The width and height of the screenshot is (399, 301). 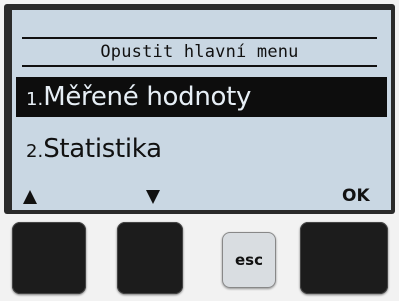 What do you see at coordinates (199, 52) in the screenshot?
I see `menu-title: Opustit hlavní menu` at bounding box center [199, 52].